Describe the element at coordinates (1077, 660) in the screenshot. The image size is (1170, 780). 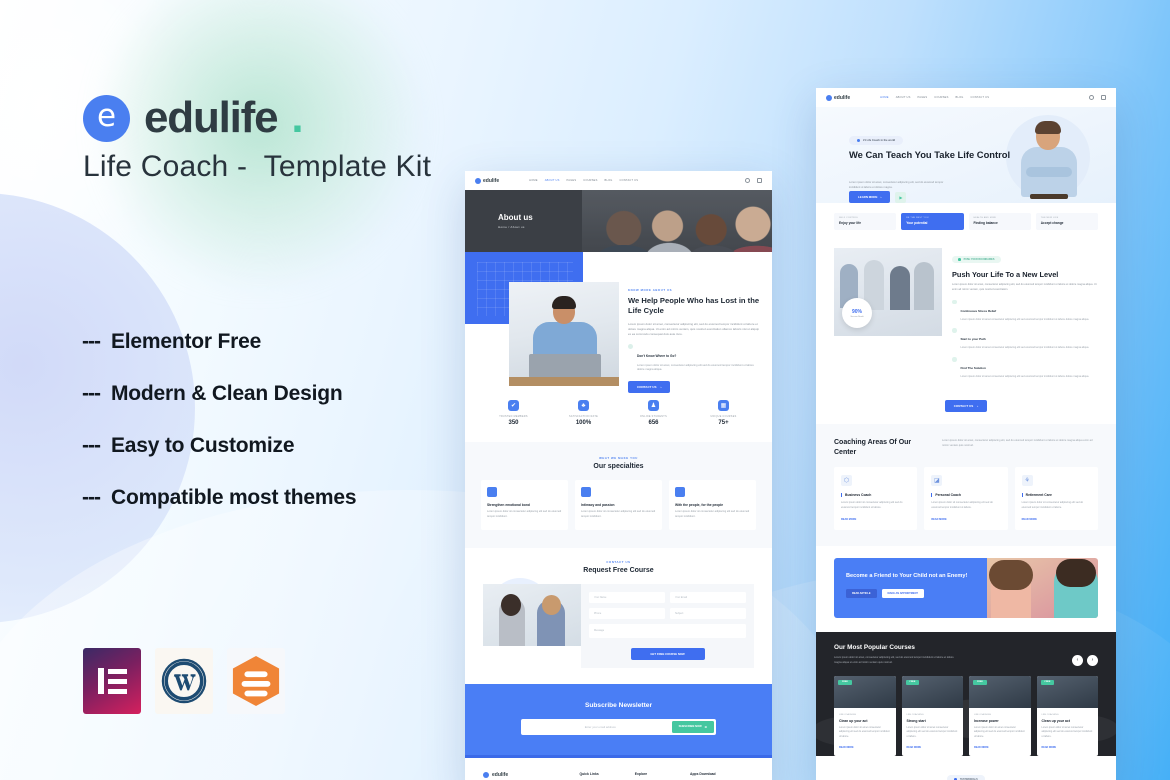
I see `chevron-left-icon: ‹` at that location.